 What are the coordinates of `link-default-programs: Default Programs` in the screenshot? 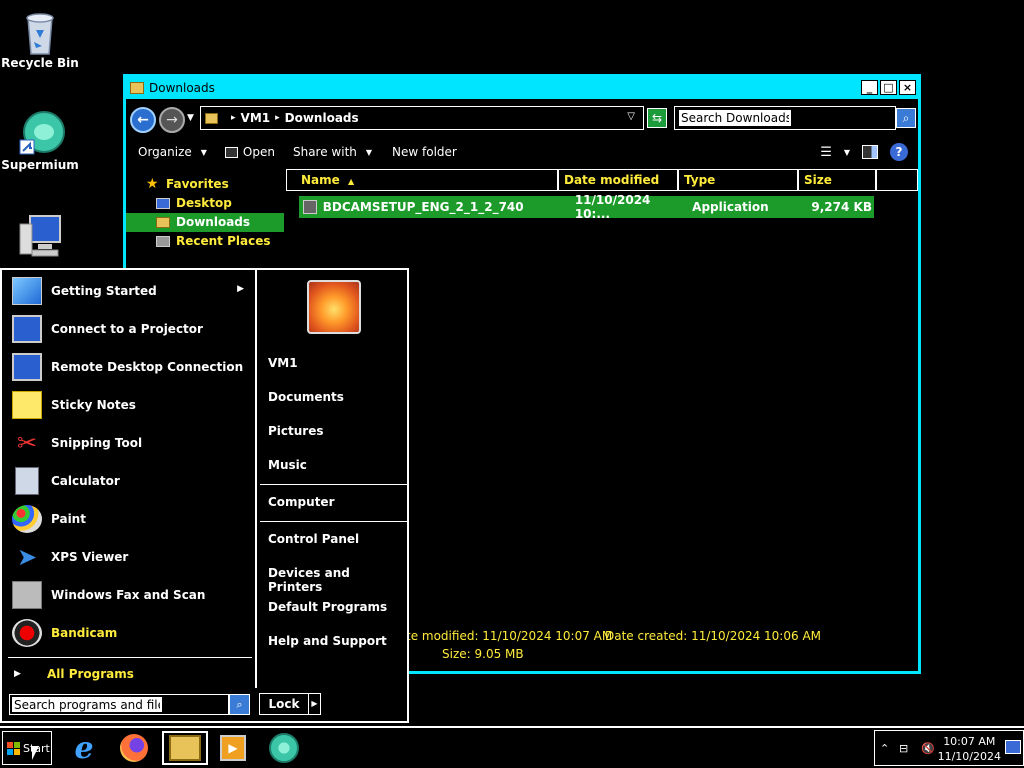 It's located at (327, 607).